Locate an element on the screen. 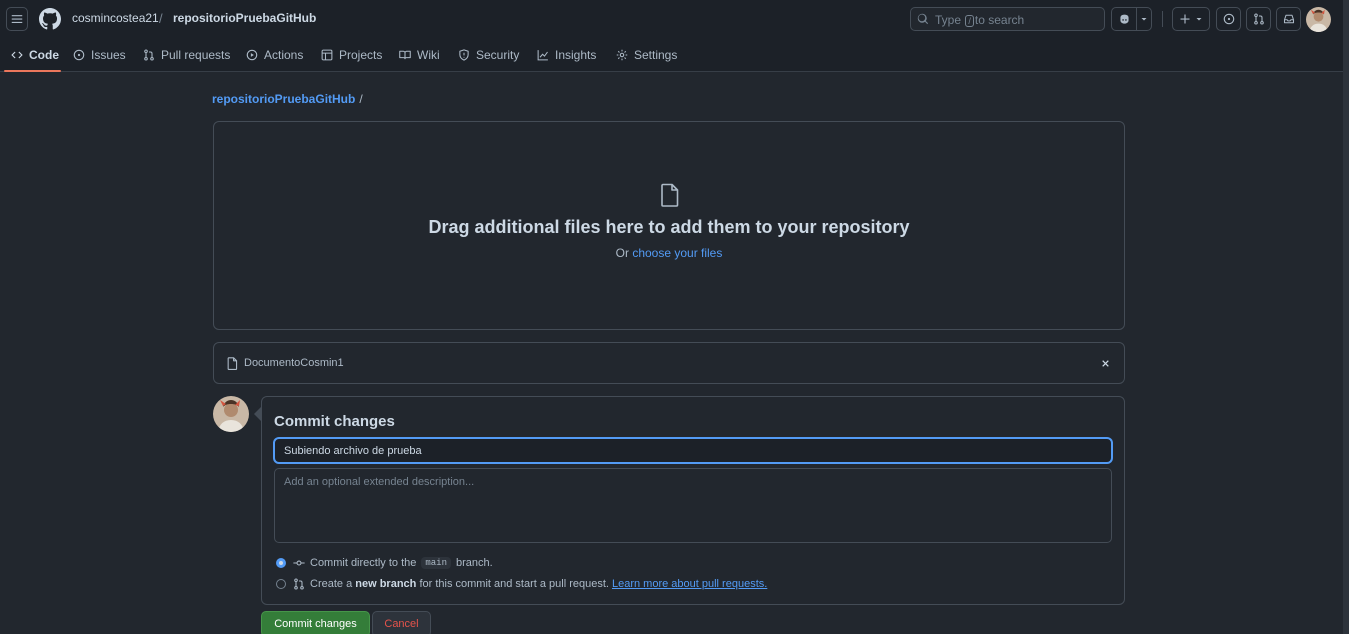 The width and height of the screenshot is (1349, 634). breadcrumb-repo-link: repositorioPruebaGitHub is located at coordinates (283, 99).